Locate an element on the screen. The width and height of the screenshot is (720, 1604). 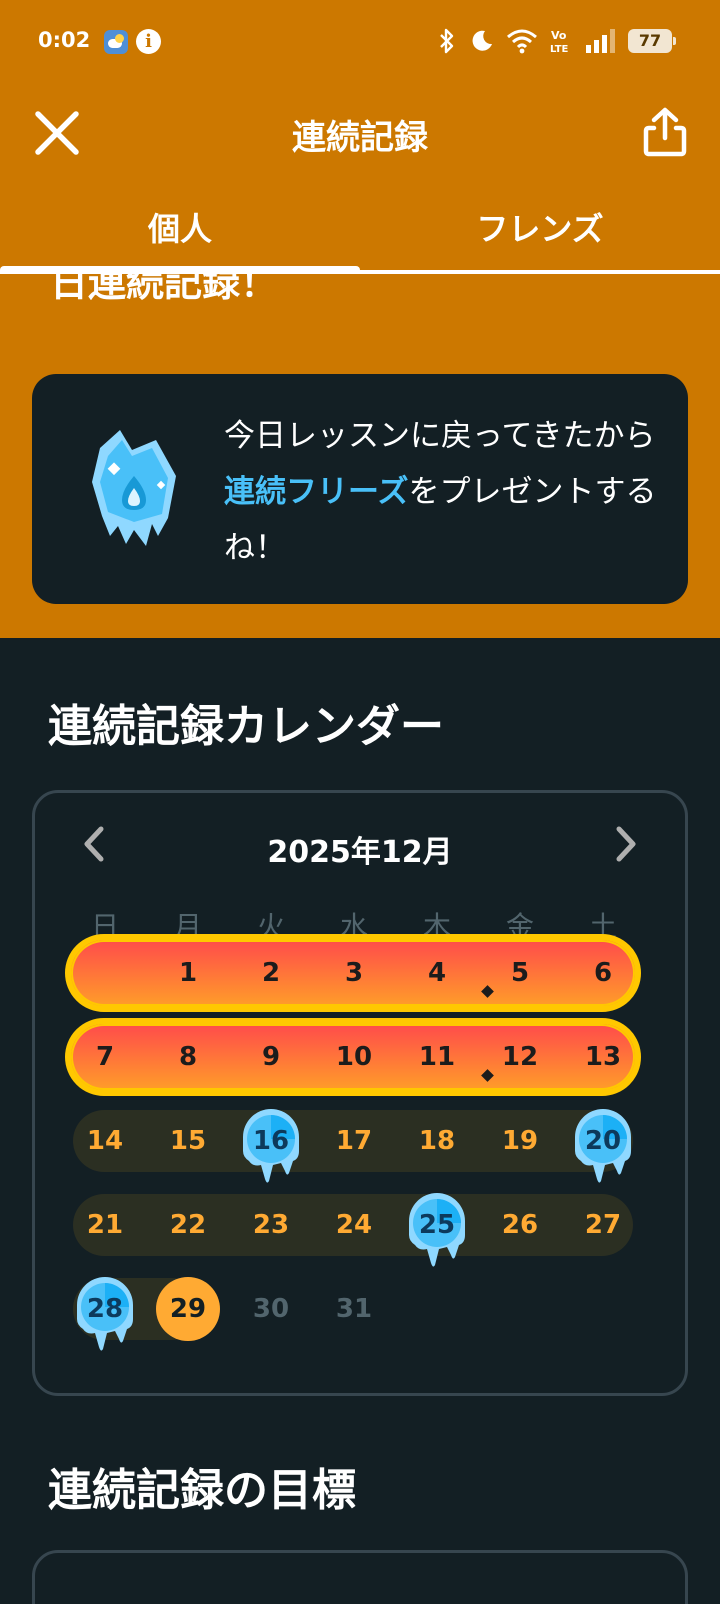
calendar-day: 18 is located at coordinates (437, 1141).